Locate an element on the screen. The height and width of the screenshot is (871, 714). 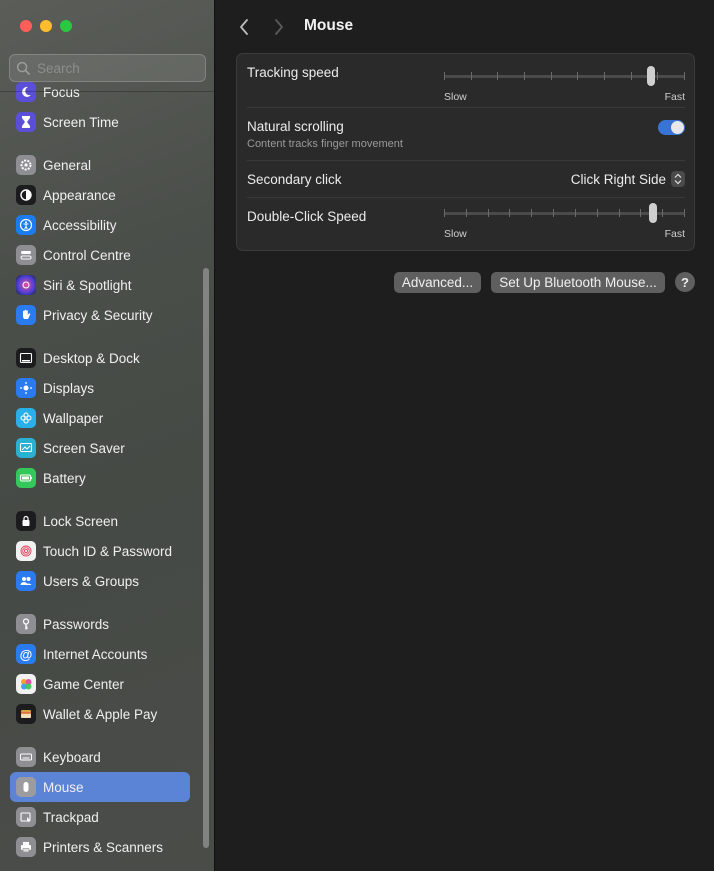
up-down-chevron-icon is located at coordinates (678, 179).